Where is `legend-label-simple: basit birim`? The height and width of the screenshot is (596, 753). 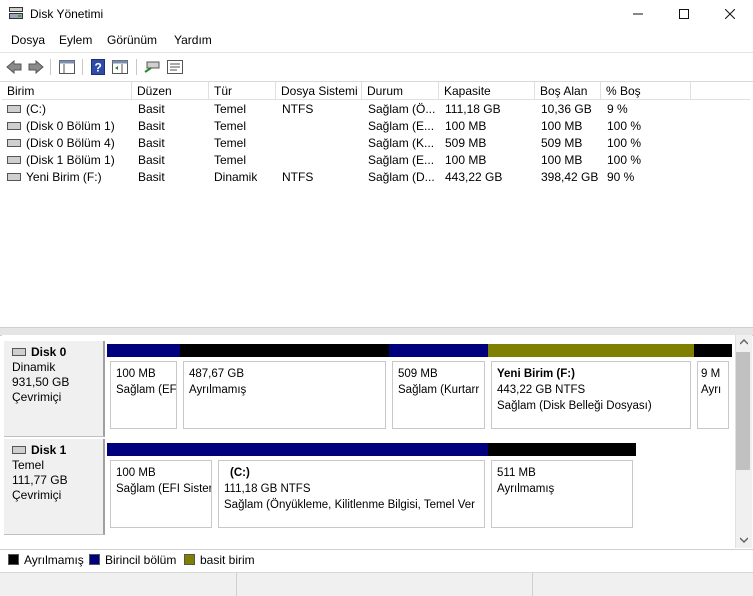 legend-label-simple: basit birim is located at coordinates (227, 560).